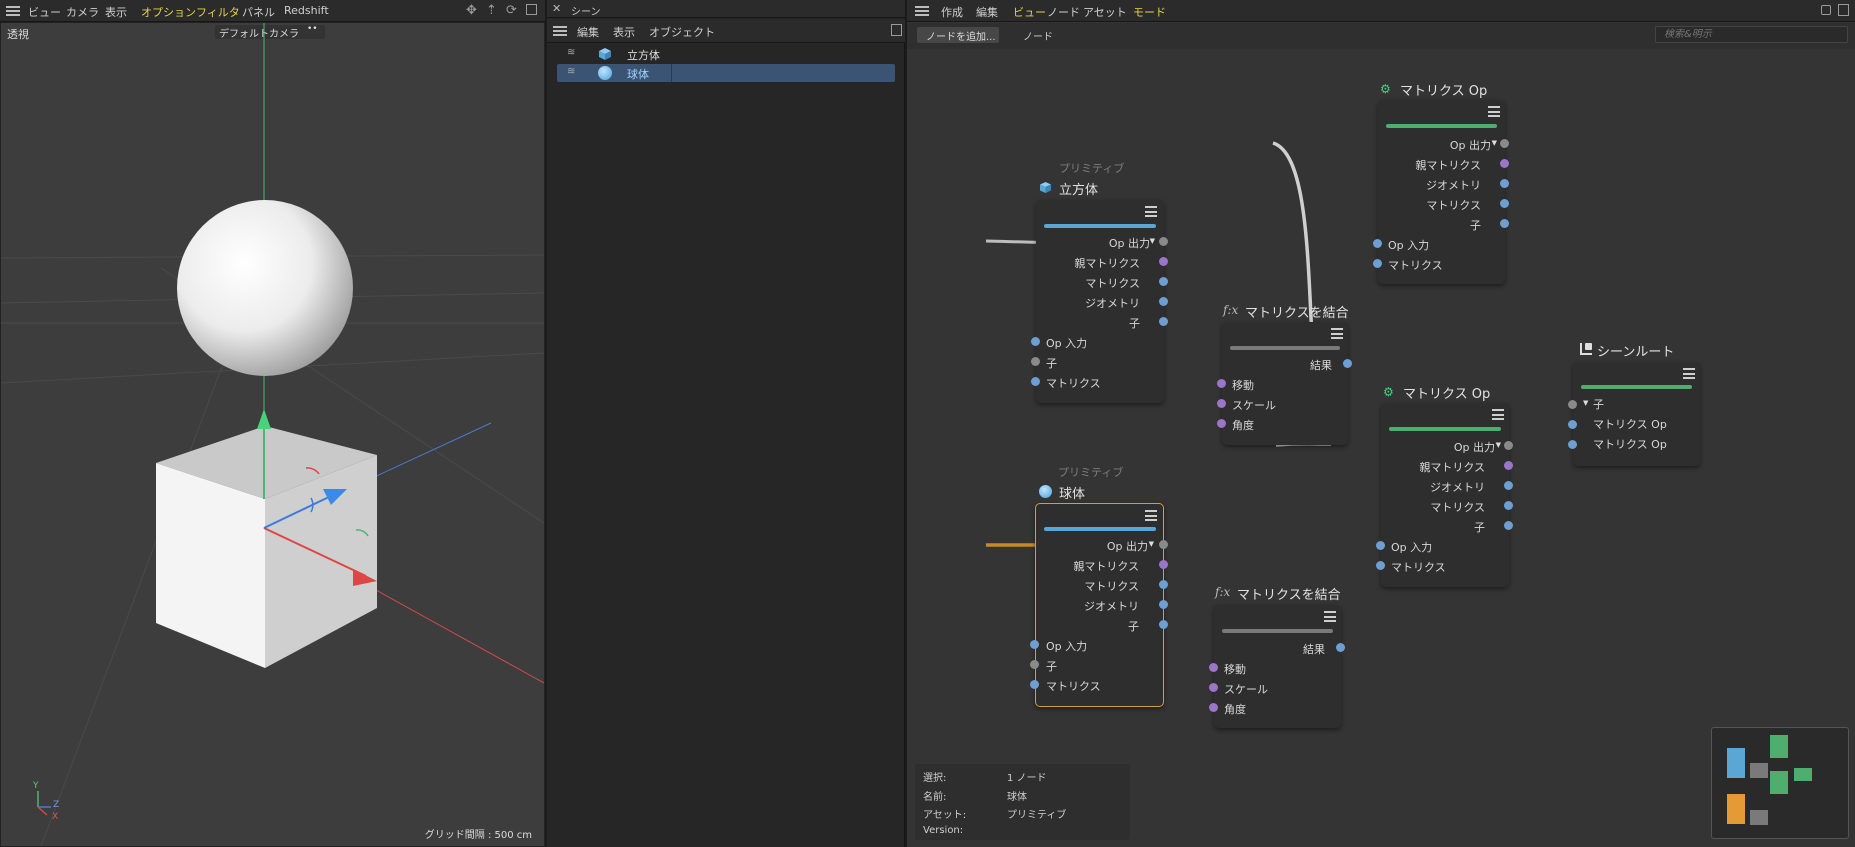 This screenshot has height=847, width=1855. What do you see at coordinates (1235, 669) in the screenshot?
I see `port-label: 移動` at bounding box center [1235, 669].